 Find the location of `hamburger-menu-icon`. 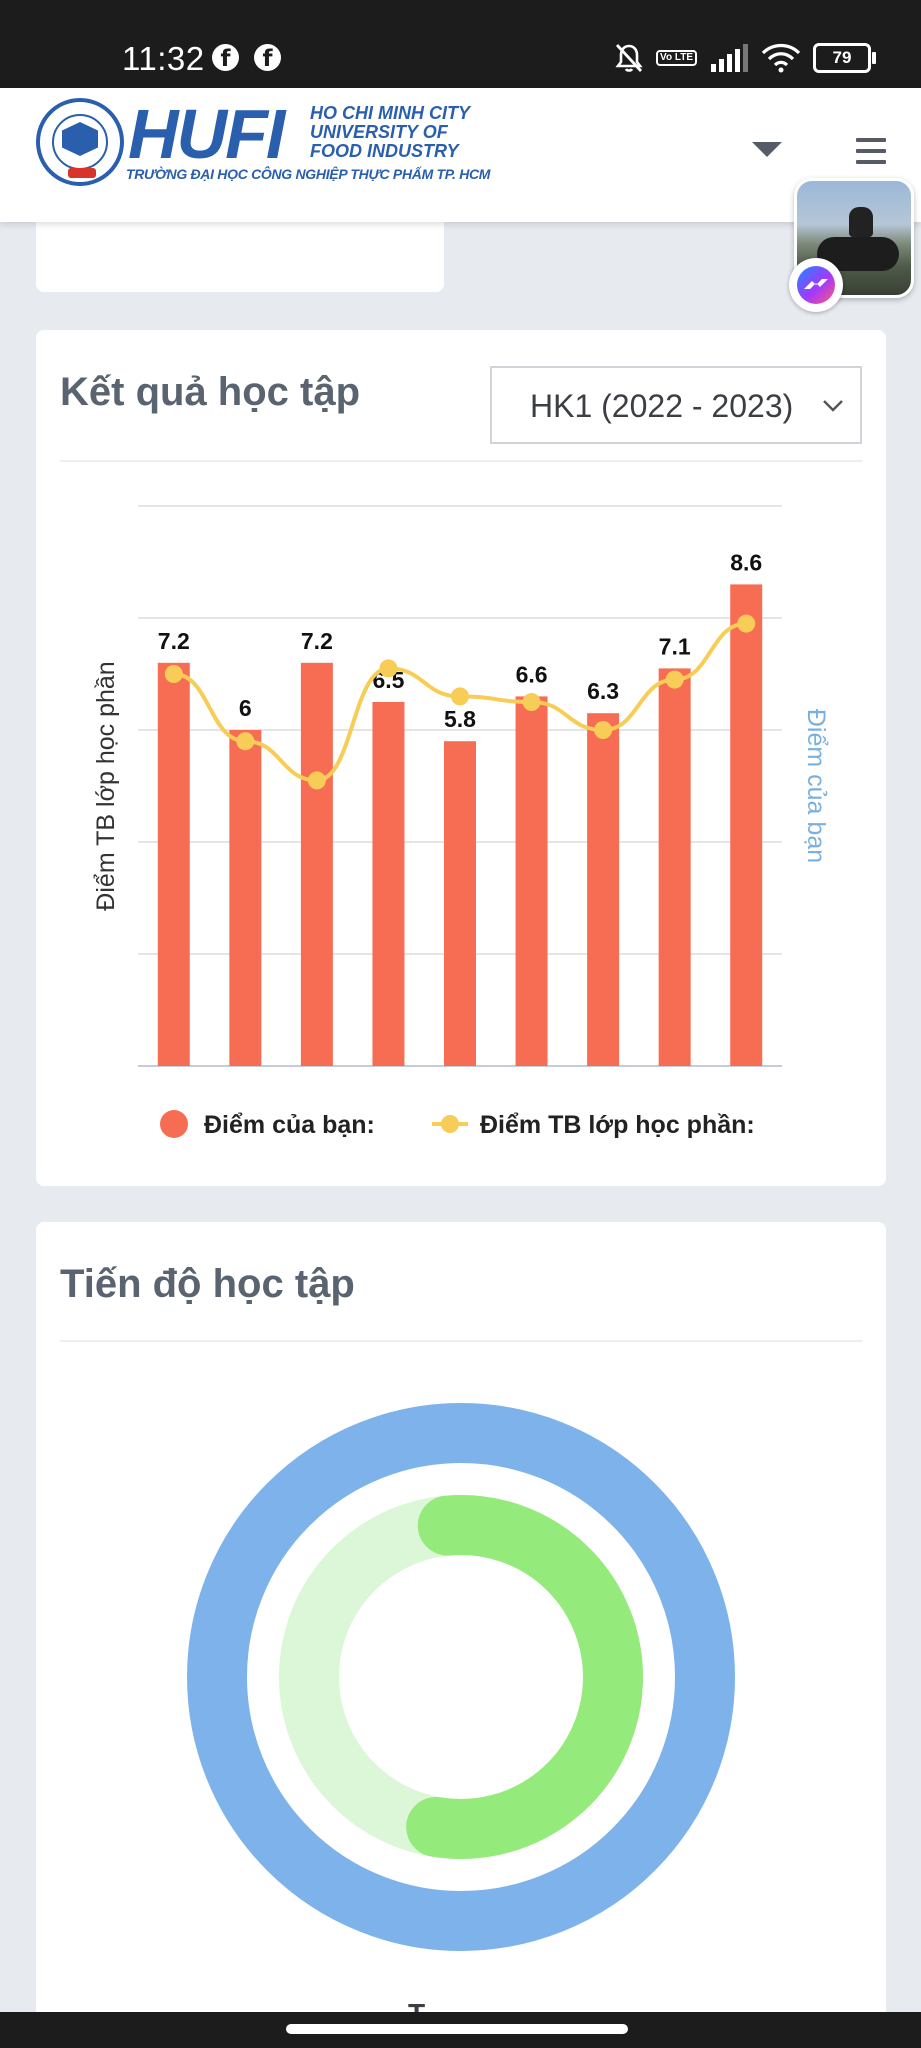

hamburger-menu-icon is located at coordinates (871, 151).